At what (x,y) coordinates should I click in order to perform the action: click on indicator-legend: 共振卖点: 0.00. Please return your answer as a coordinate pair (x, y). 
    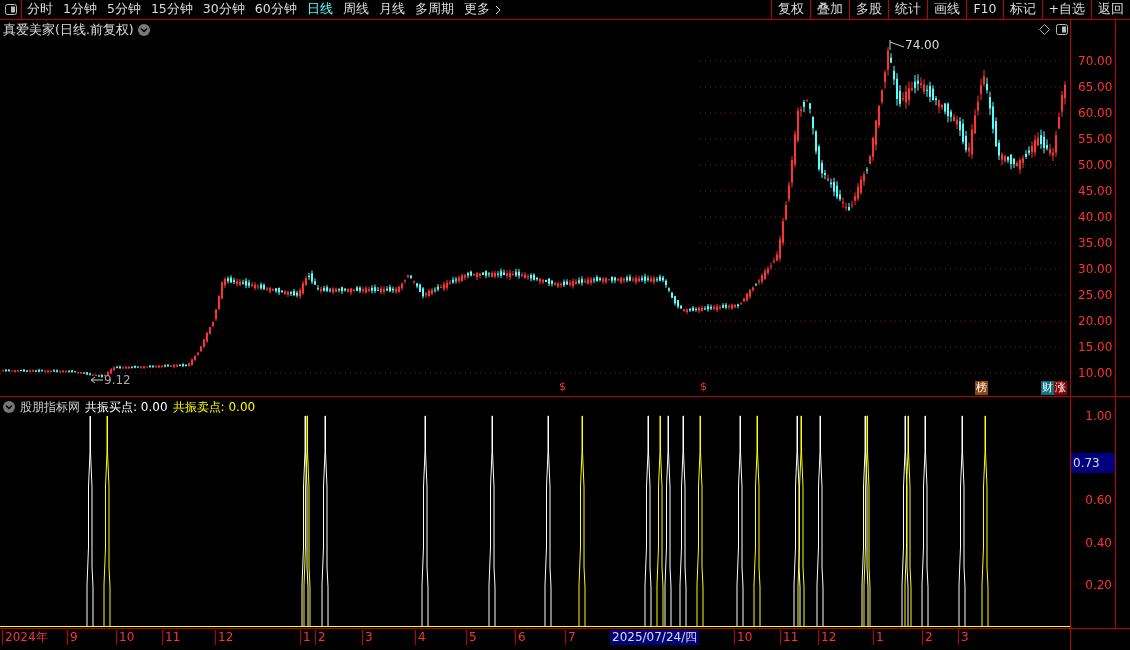
    Looking at the image, I should click on (214, 407).